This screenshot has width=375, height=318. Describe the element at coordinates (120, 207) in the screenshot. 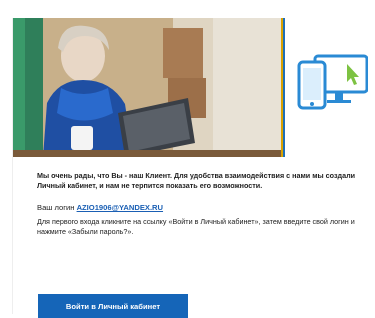

I see `login-email-link: AZIO1906@YANDEX.RU` at that location.